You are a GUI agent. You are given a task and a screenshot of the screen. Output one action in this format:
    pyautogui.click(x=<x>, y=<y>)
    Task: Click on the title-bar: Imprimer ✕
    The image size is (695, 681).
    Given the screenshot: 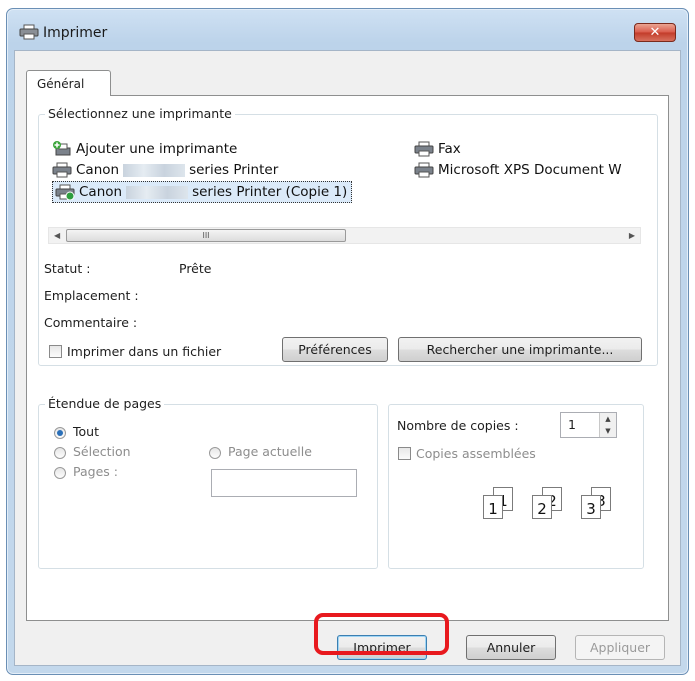 What is the action you would take?
    pyautogui.click(x=347, y=27)
    